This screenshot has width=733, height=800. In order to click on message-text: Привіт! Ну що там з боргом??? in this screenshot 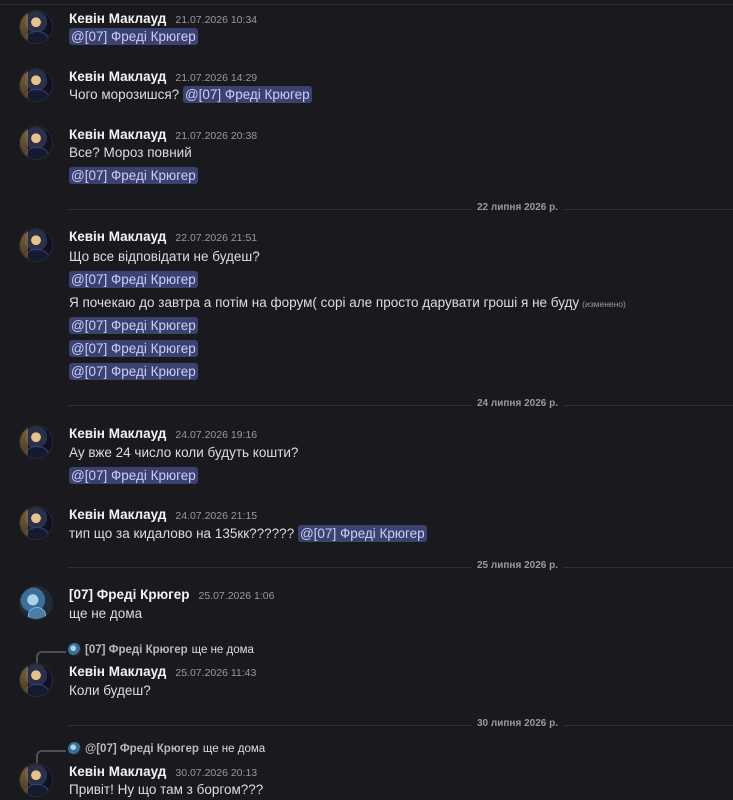, I will do `click(166, 789)`.